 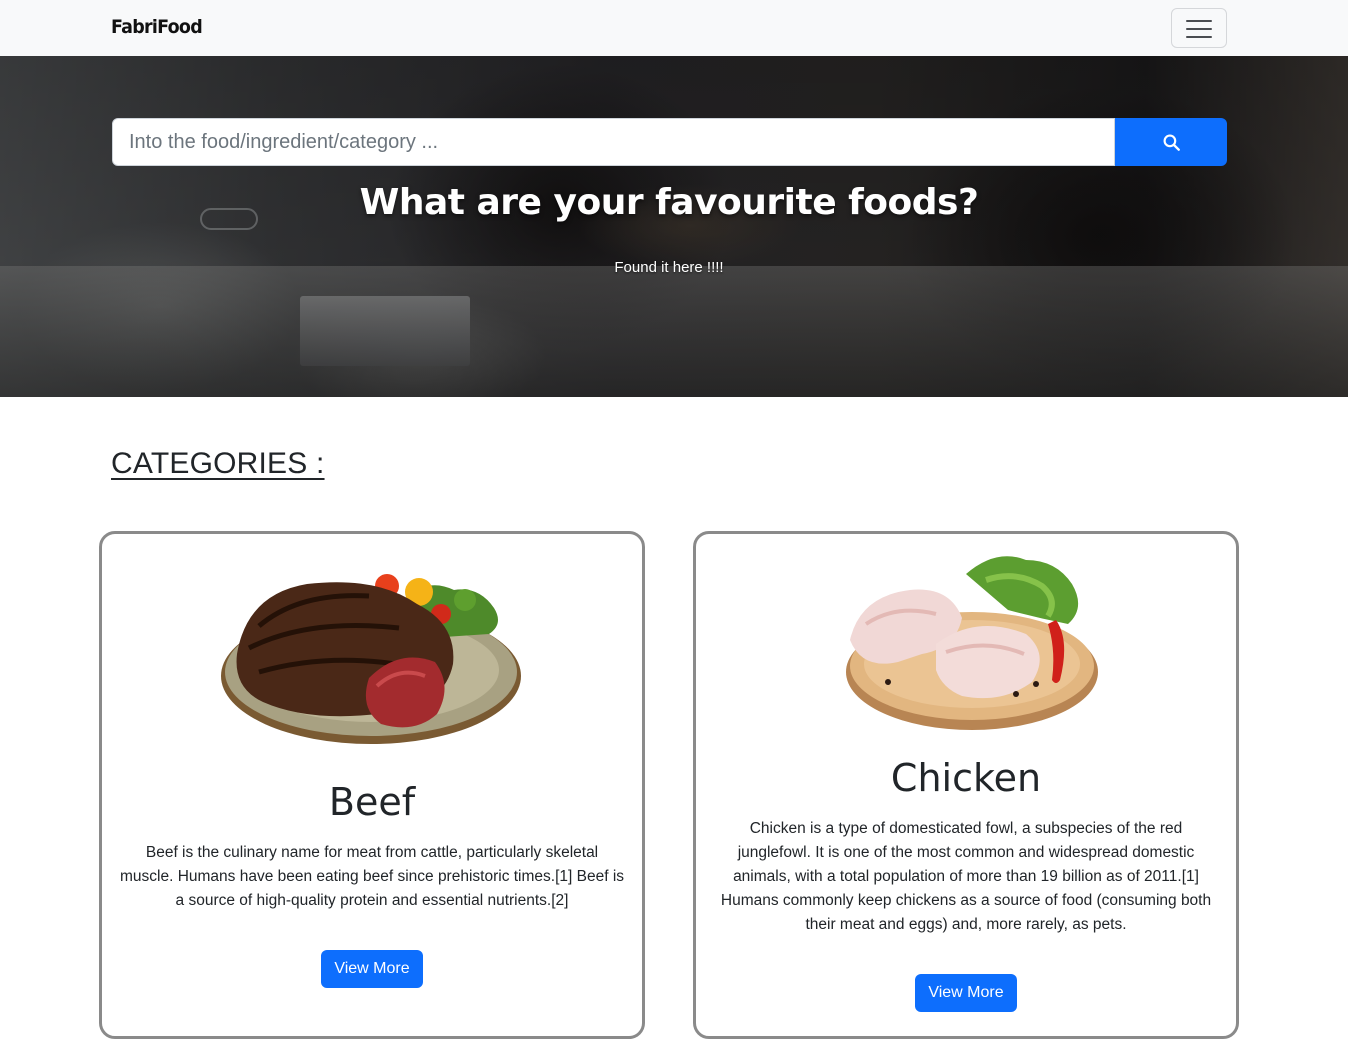 I want to click on view-more-button-beef: View More, so click(x=372, y=969).